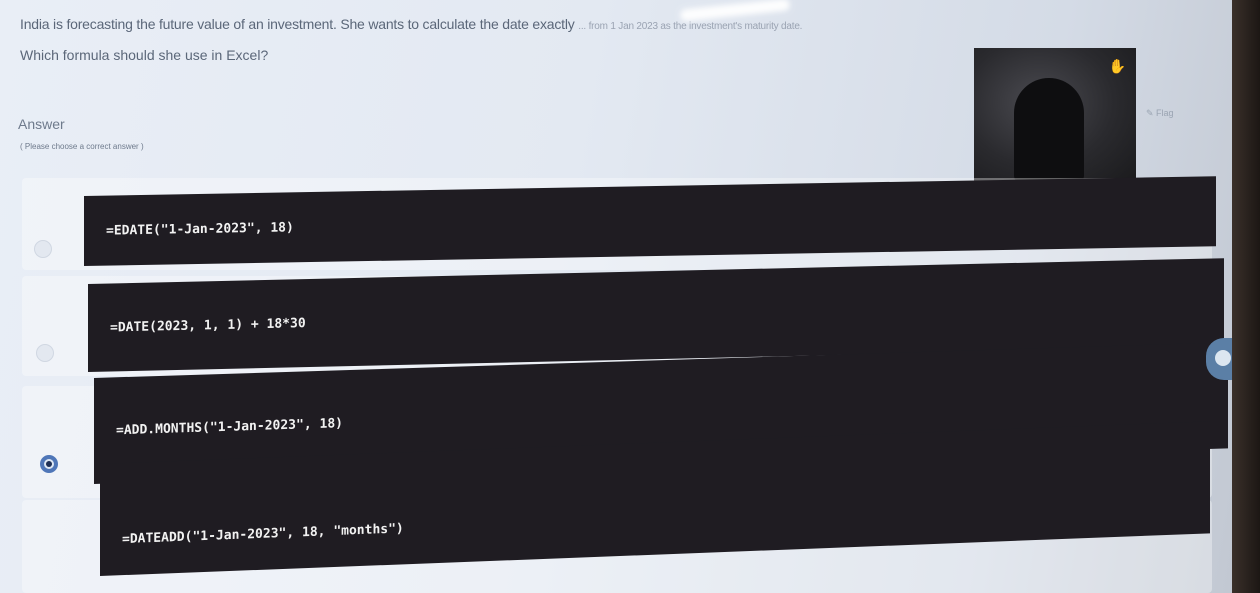 The width and height of the screenshot is (1260, 593). I want to click on option-4-formula: =DATEADD("1-Jan-2023", 18, "months"), so click(263, 533).